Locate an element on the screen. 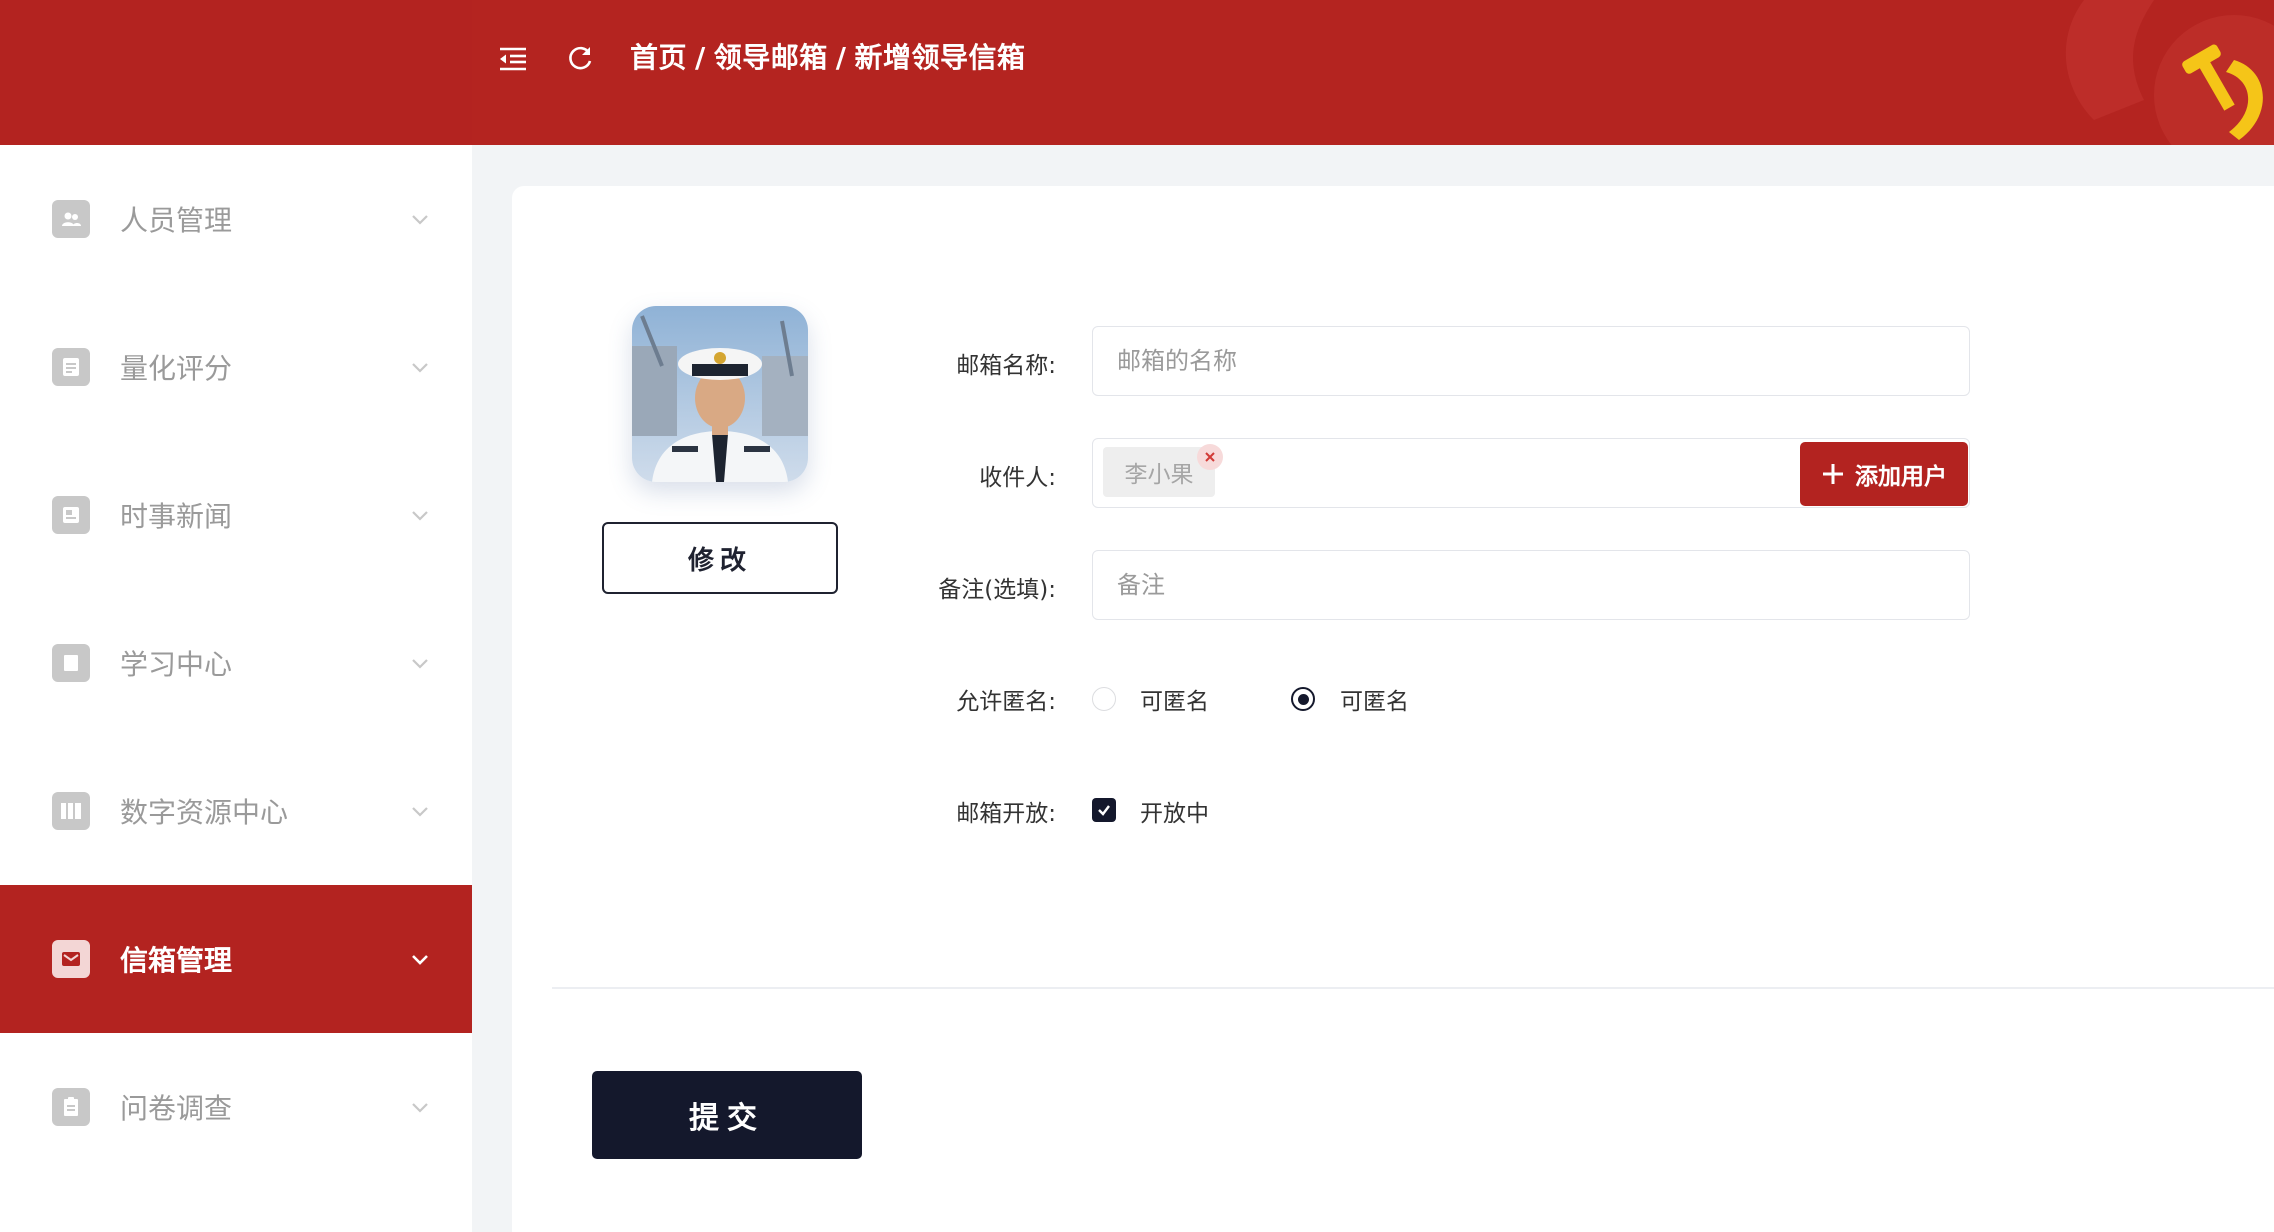  sidebar-item-label: 问卷调查 is located at coordinates (176, 1108).